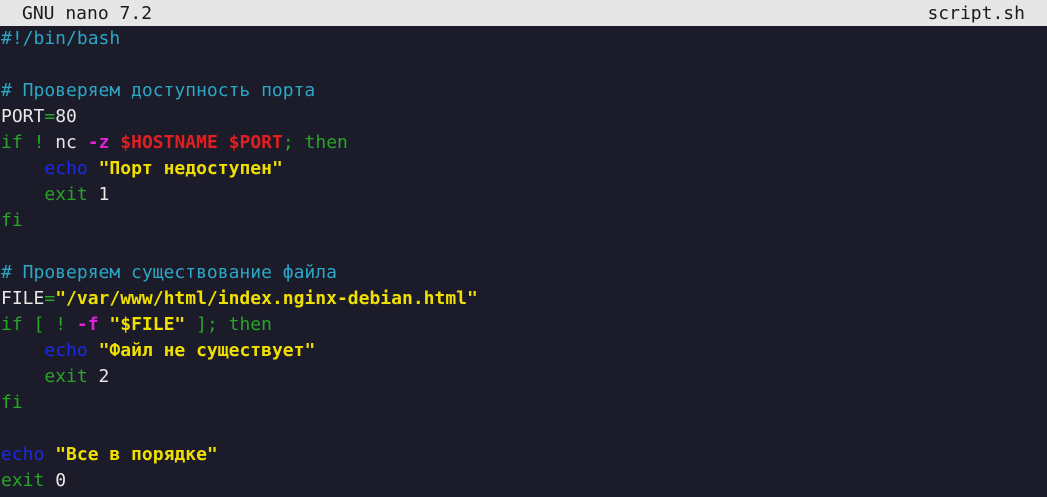 The width and height of the screenshot is (1047, 497). Describe the element at coordinates (523, 143) in the screenshot. I see `code-line: if ! nc -z $HOSTNAME $PORT; then` at that location.